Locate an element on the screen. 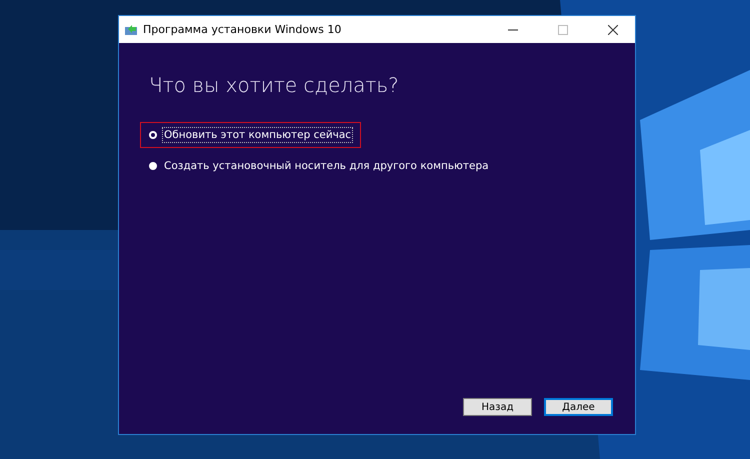 The height and width of the screenshot is (459, 750). option-label: Обновить этот компьютер сейчас is located at coordinates (257, 135).